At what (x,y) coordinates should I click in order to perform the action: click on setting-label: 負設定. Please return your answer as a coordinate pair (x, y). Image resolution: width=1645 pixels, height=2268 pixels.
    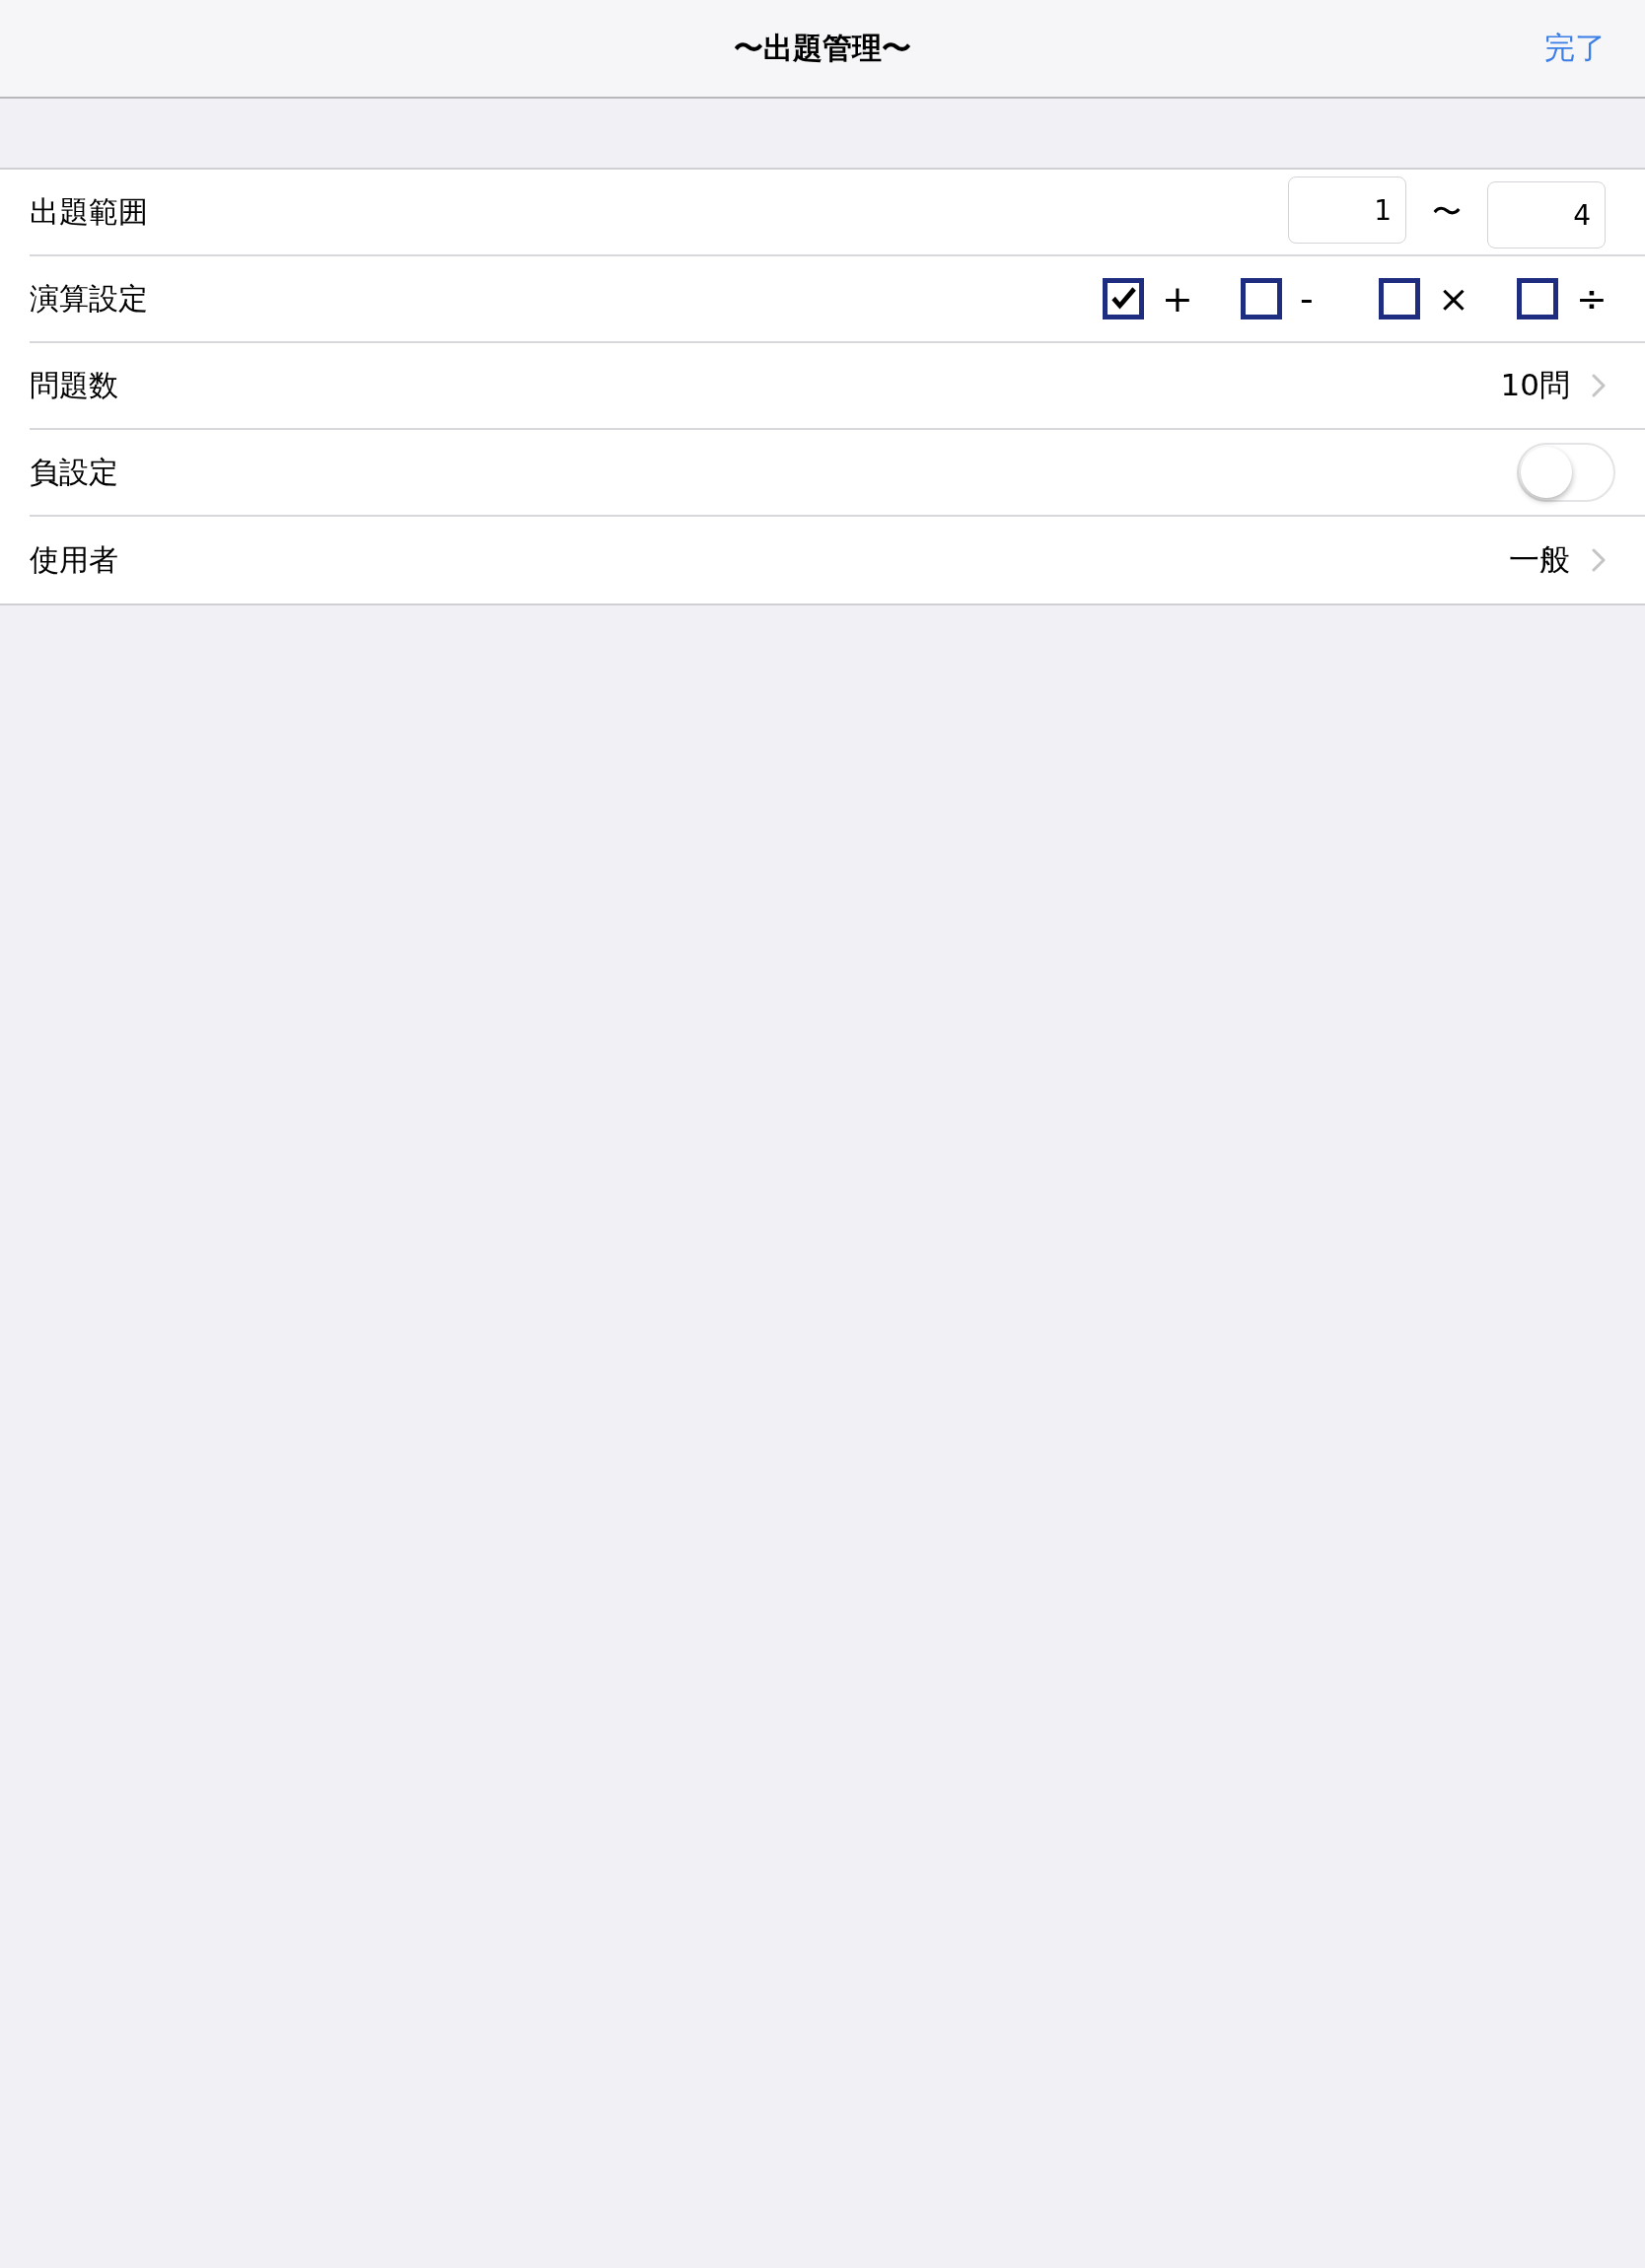
    Looking at the image, I should click on (74, 472).